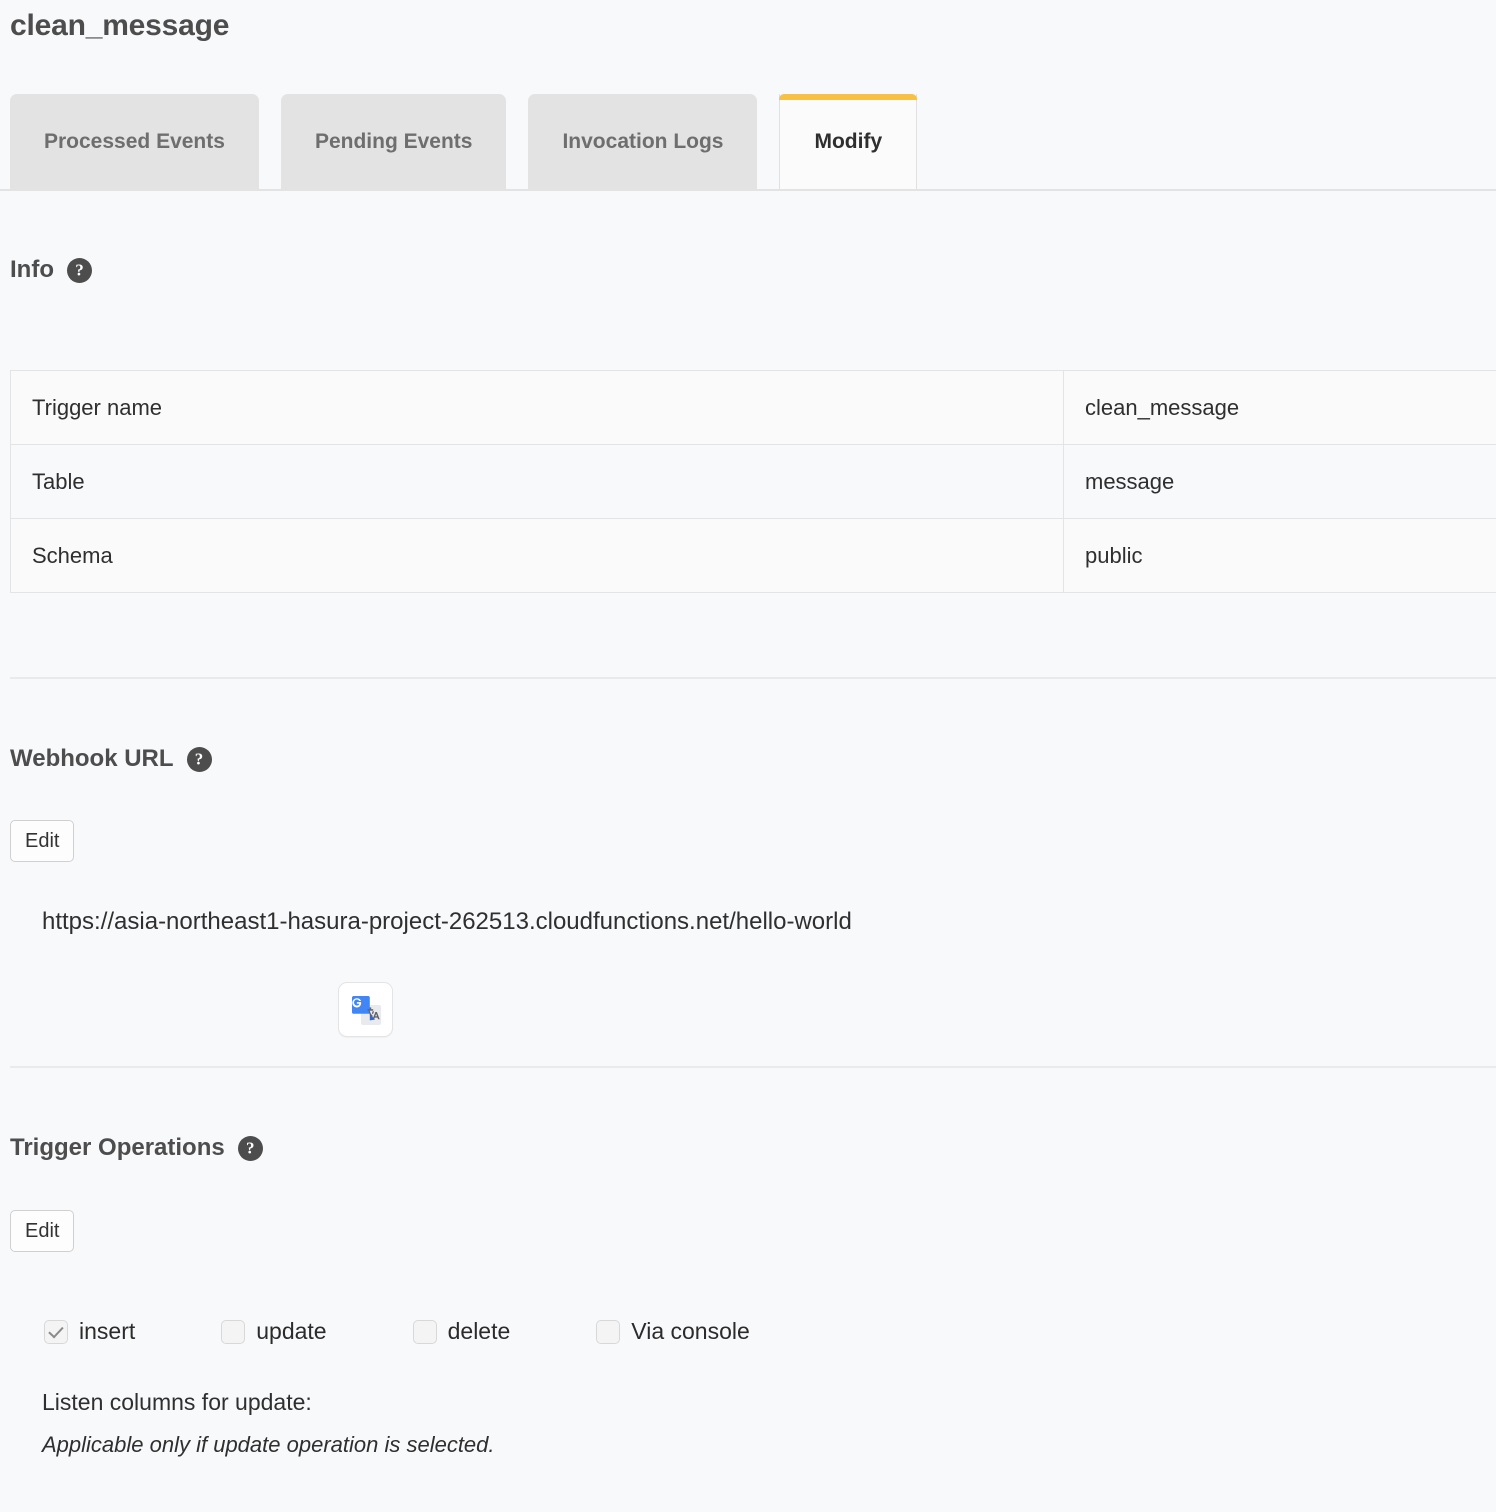 Image resolution: width=1496 pixels, height=1512 pixels. I want to click on webhook-heading-label: Webhook URL, so click(92, 758).